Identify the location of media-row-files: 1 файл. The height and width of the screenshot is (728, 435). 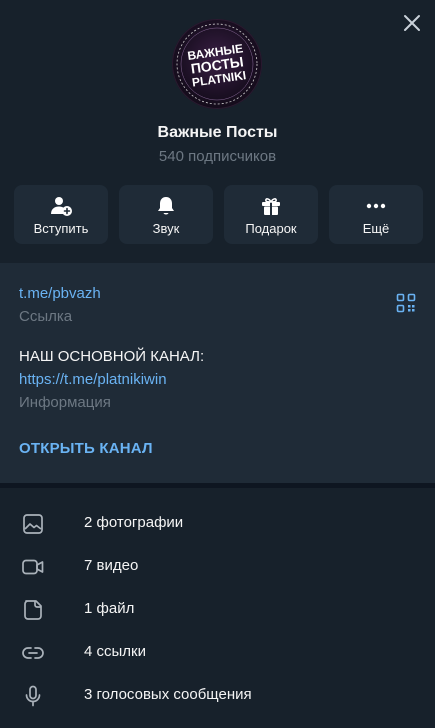
(217, 609).